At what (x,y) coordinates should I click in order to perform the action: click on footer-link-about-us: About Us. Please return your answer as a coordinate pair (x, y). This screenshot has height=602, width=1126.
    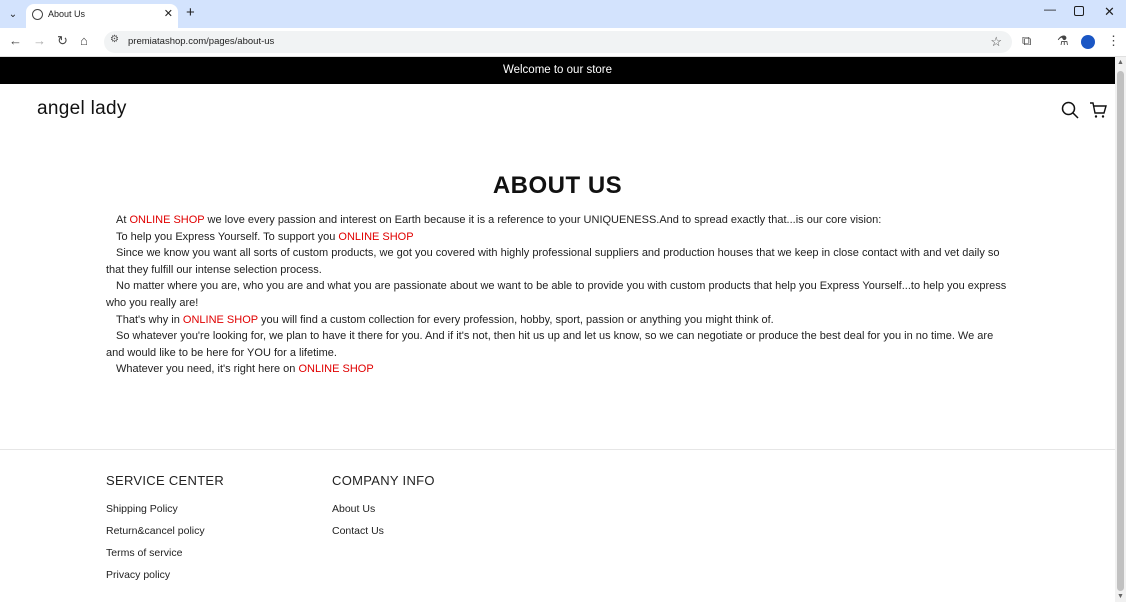
    Looking at the image, I should click on (383, 509).